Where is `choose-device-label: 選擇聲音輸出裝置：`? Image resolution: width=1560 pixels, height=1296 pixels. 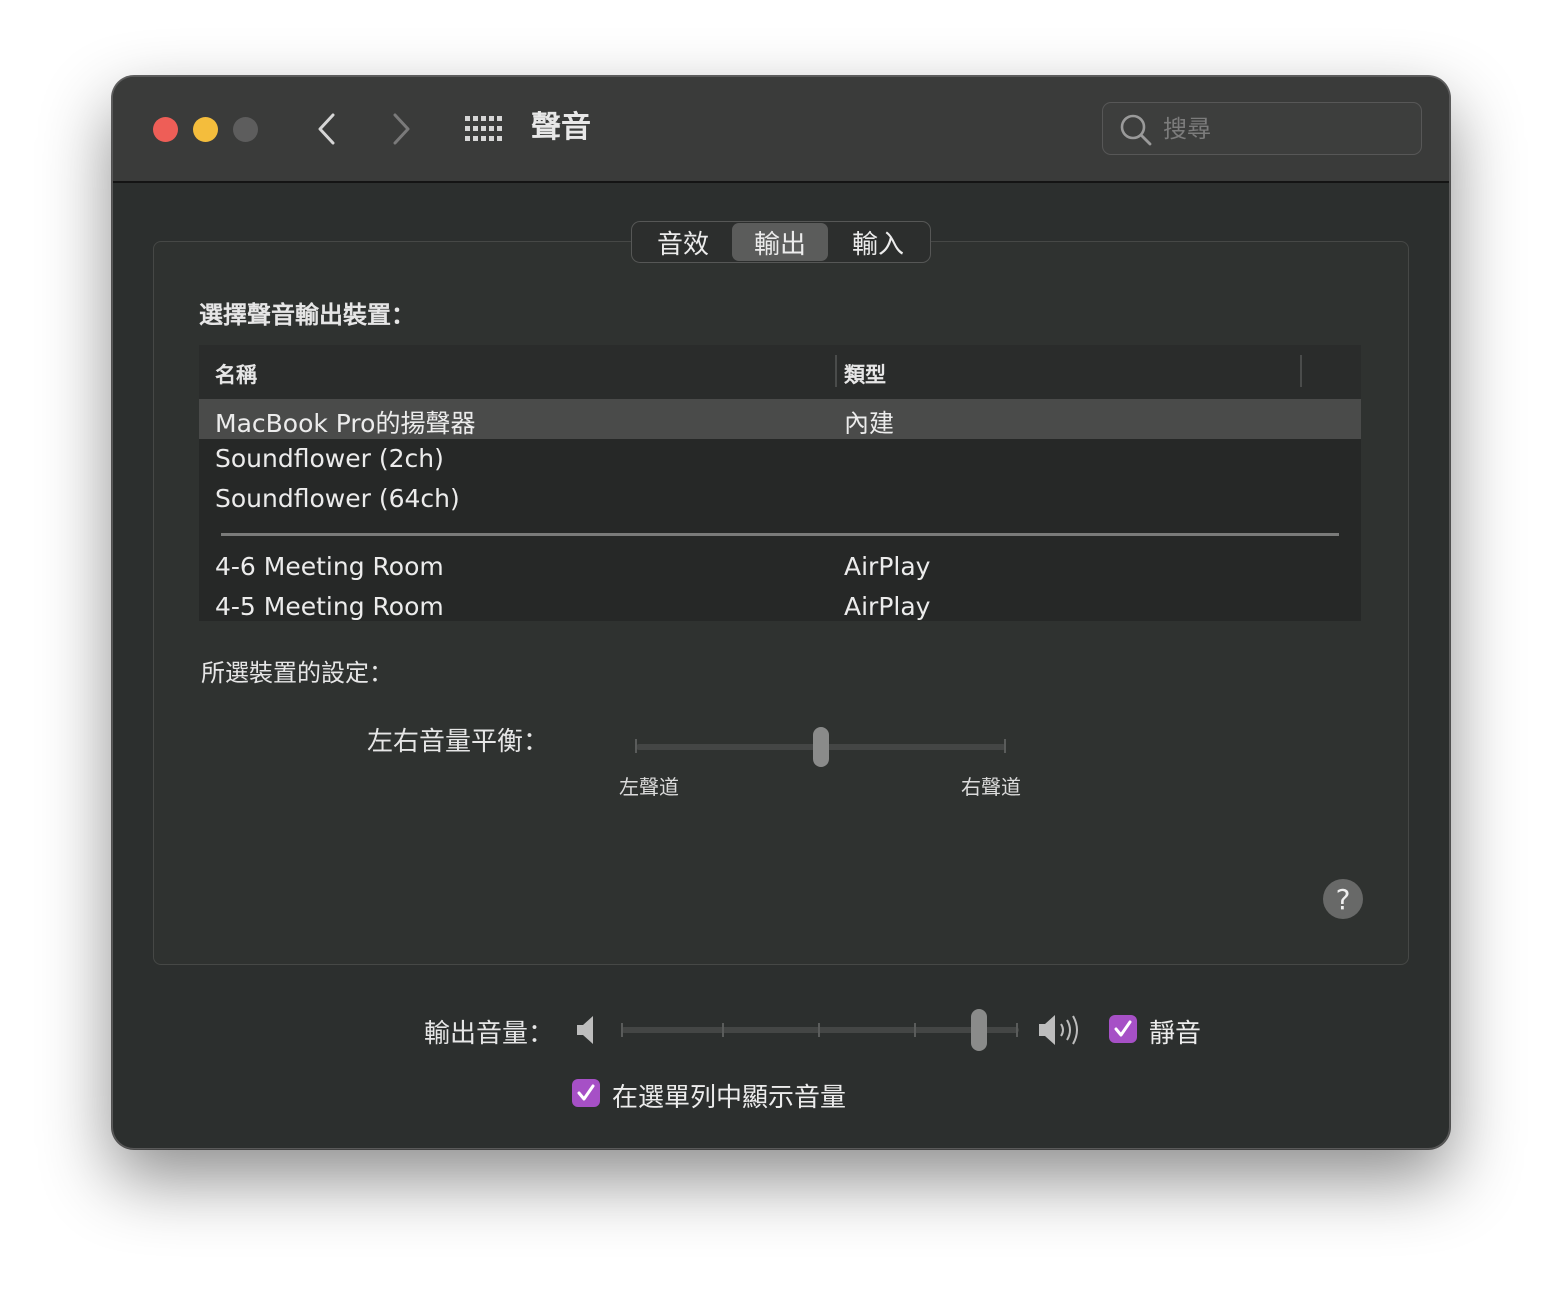
choose-device-label: 選擇聲音輸出裝置： is located at coordinates (307, 315).